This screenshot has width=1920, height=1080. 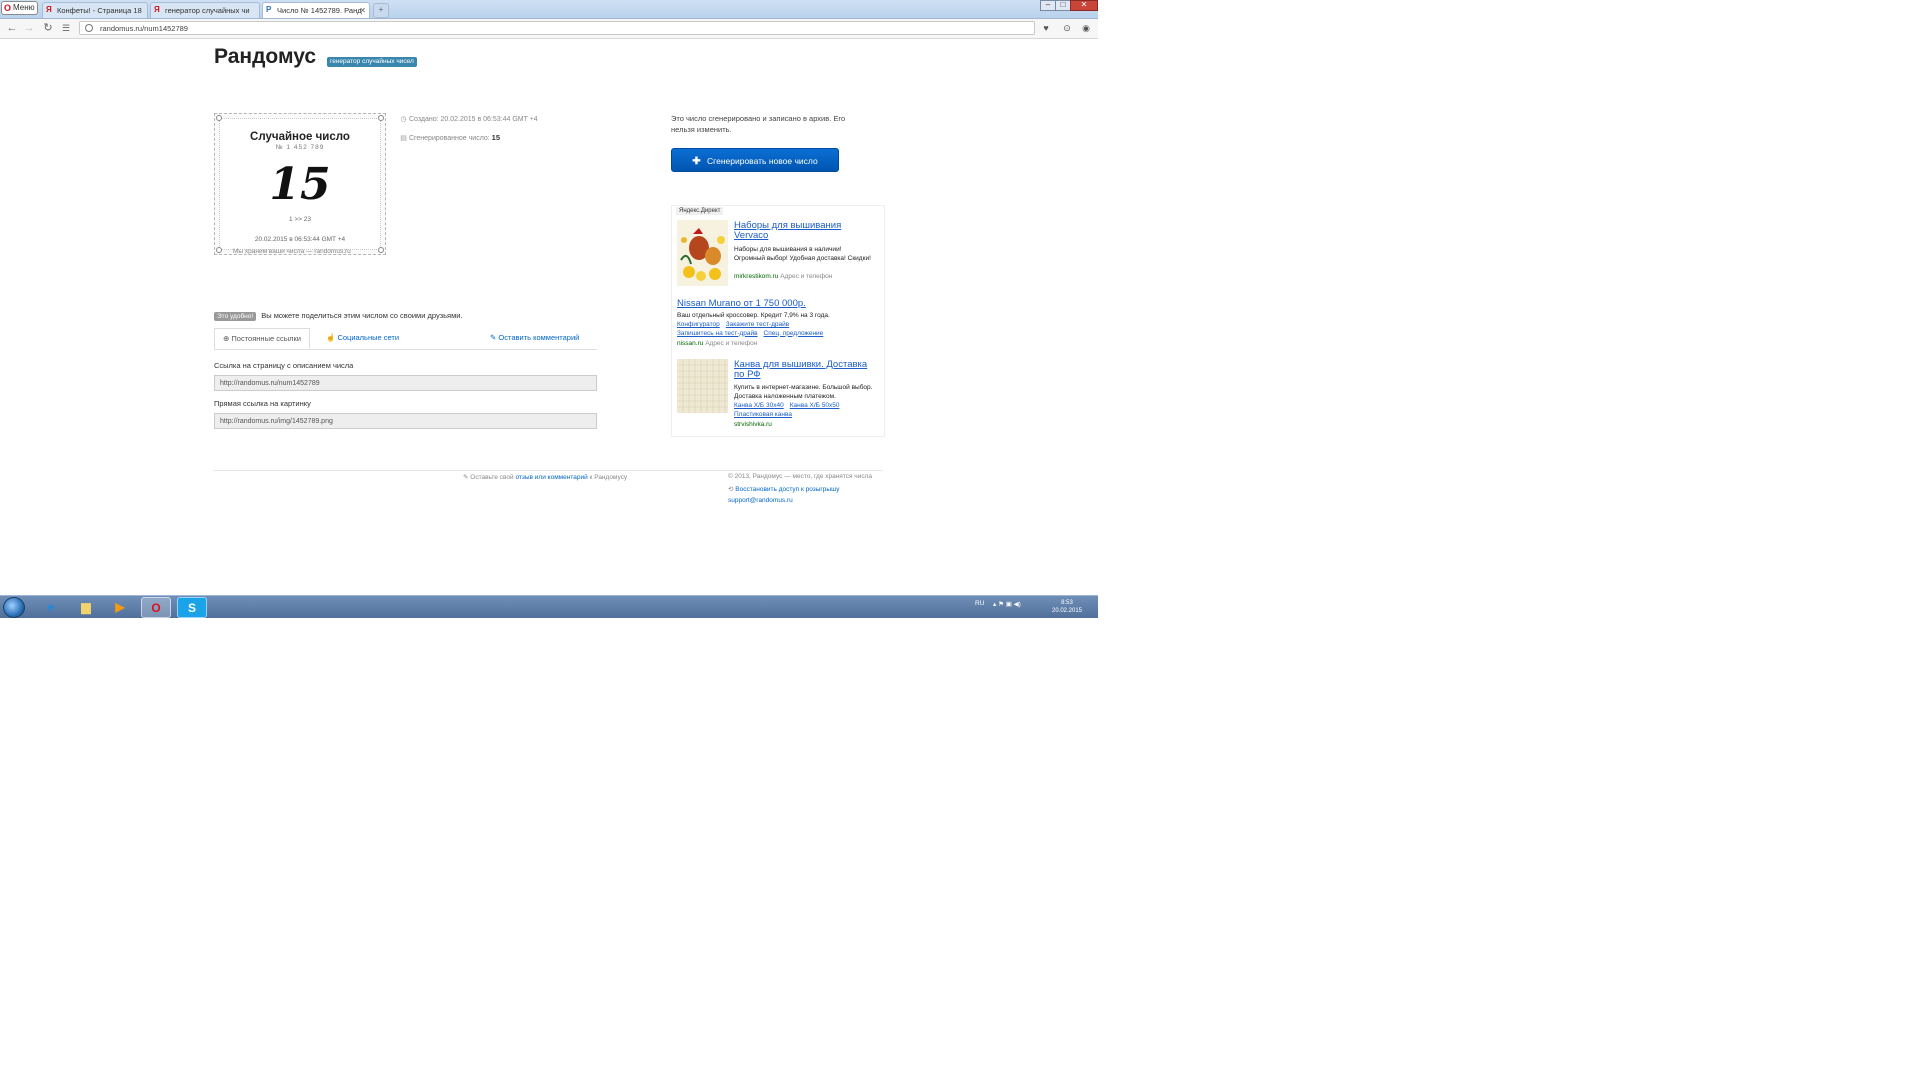 What do you see at coordinates (1046, 28) in the screenshot?
I see `bookmark-heart-icon: ♥` at bounding box center [1046, 28].